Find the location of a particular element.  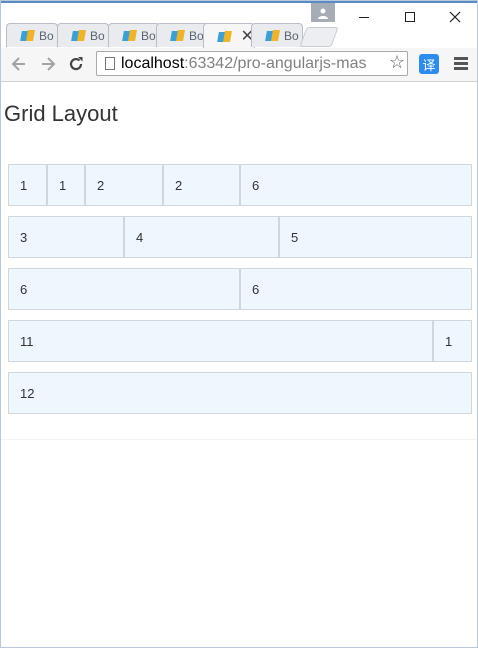

reload-button is located at coordinates (76, 64).